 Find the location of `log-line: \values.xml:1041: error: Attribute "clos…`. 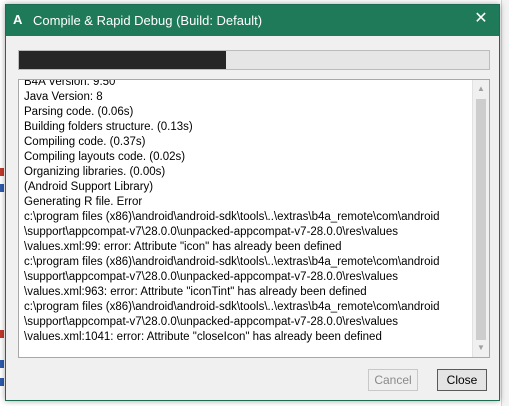

log-line: \values.xml:1041: error: Attribute "clos… is located at coordinates (203, 337).